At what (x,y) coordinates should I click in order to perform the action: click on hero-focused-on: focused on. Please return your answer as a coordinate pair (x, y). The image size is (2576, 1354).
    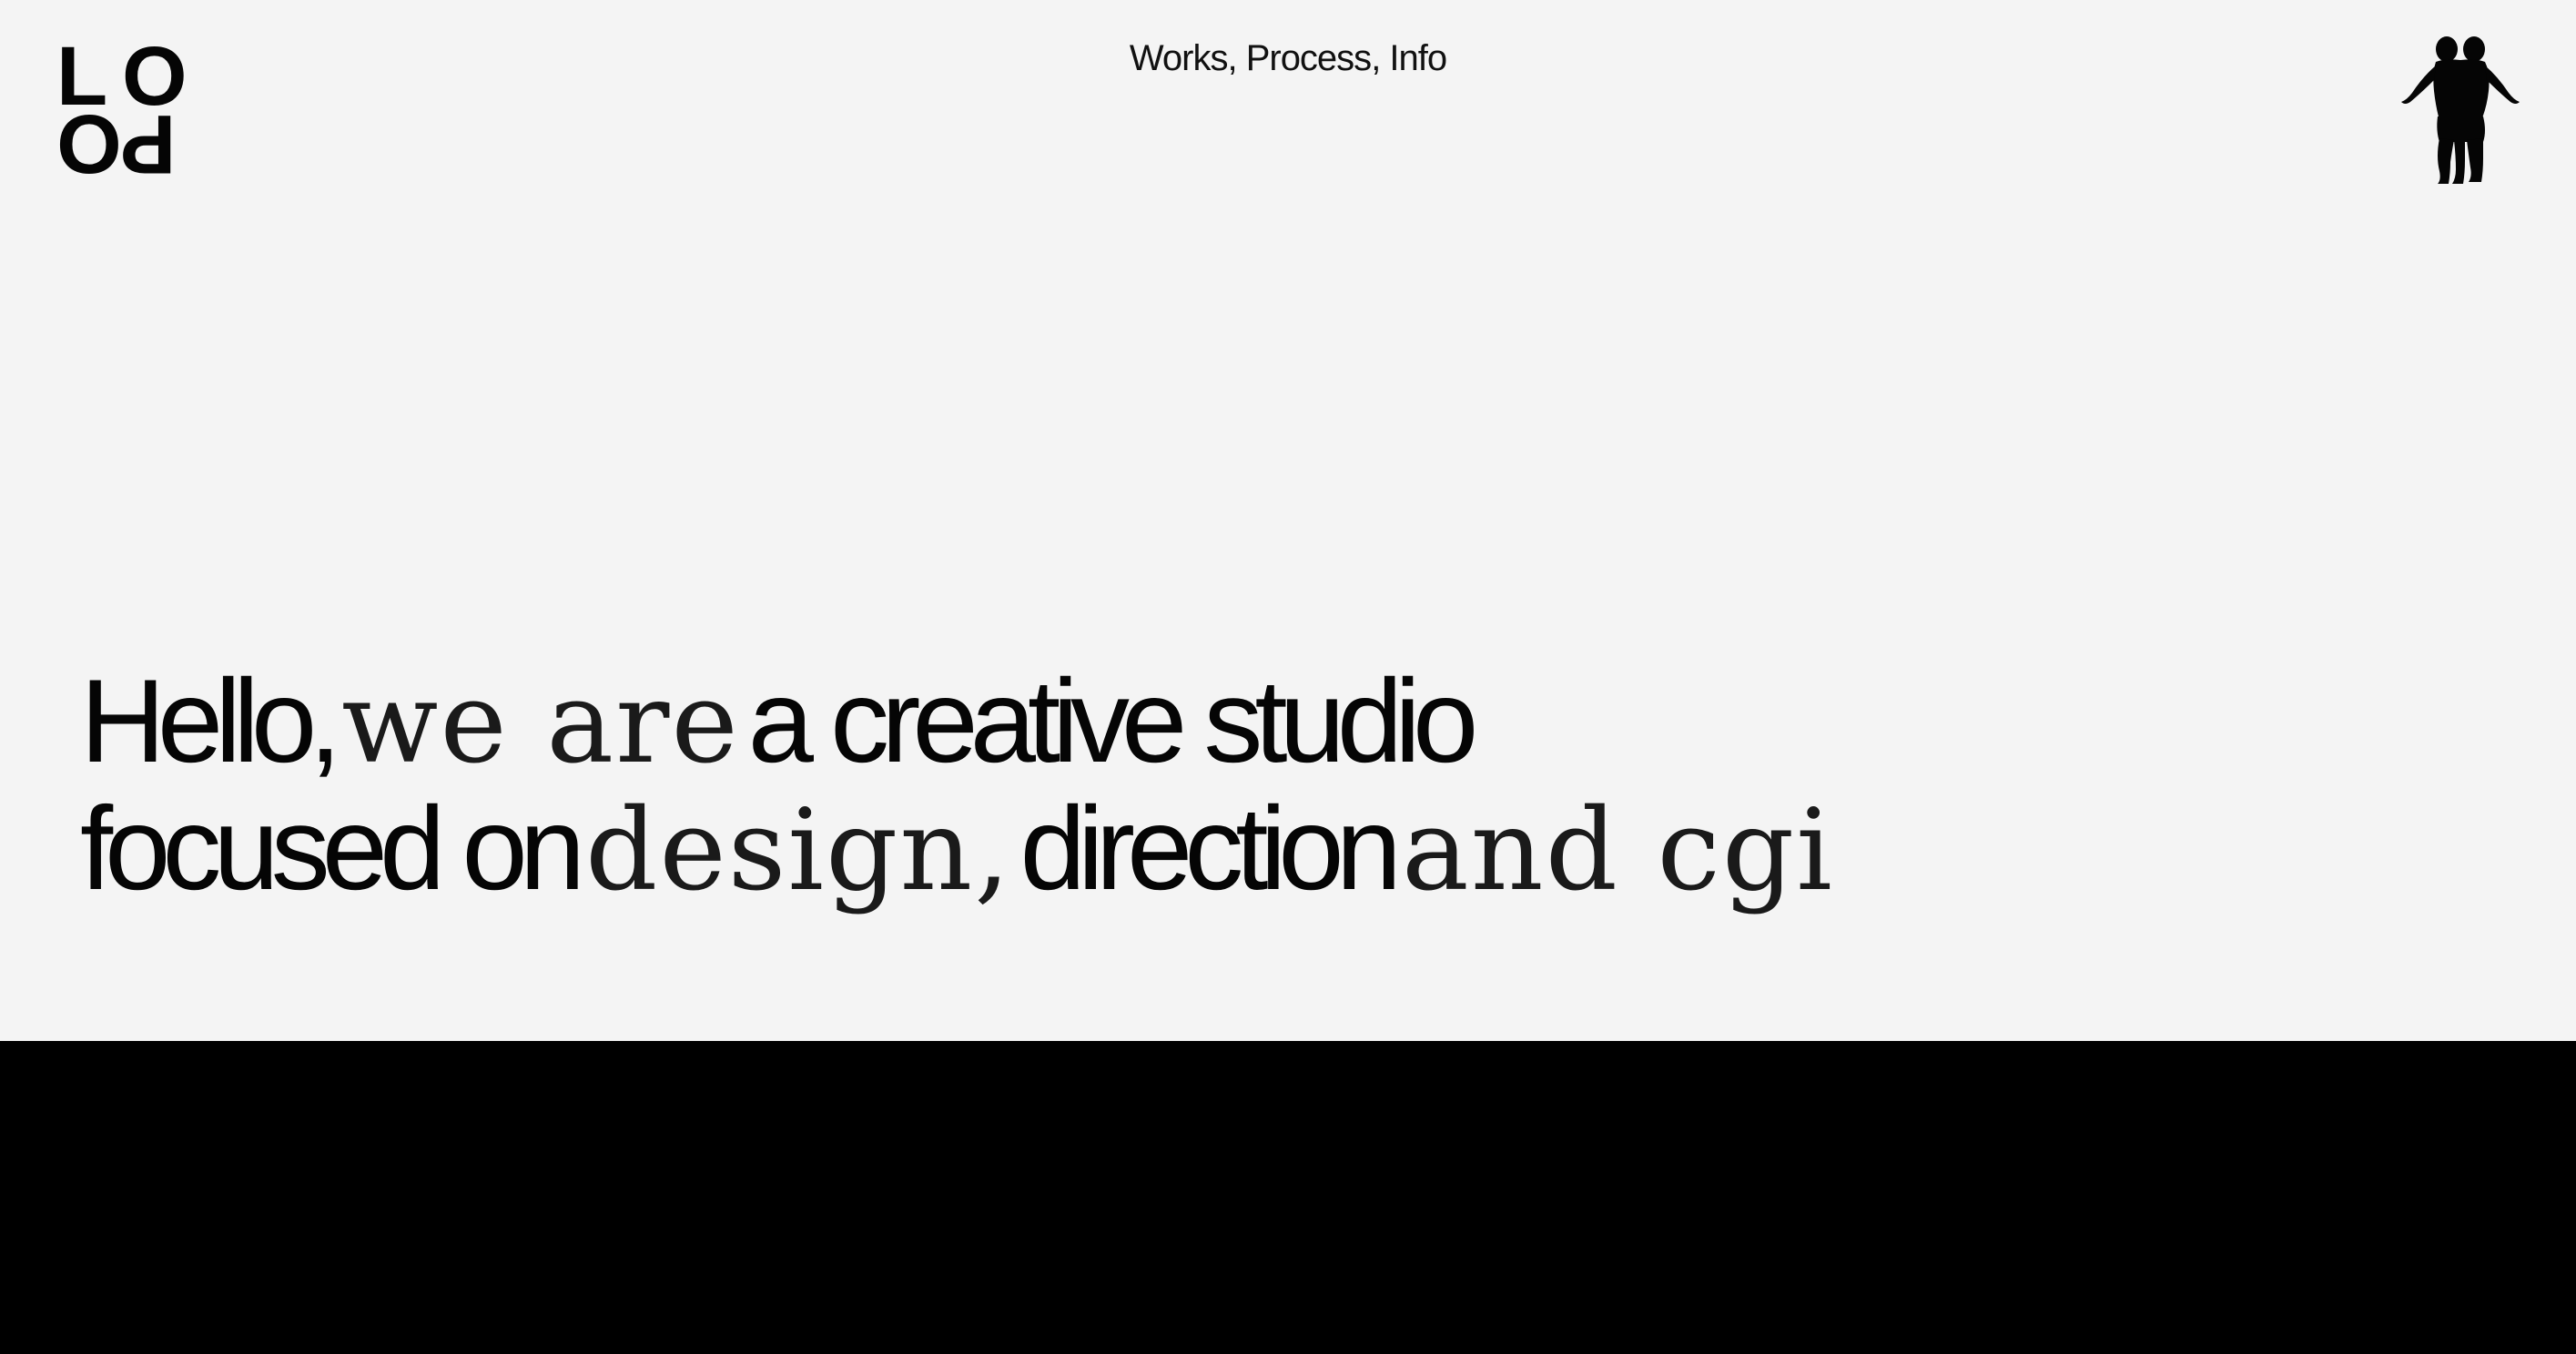
    Looking at the image, I should click on (332, 848).